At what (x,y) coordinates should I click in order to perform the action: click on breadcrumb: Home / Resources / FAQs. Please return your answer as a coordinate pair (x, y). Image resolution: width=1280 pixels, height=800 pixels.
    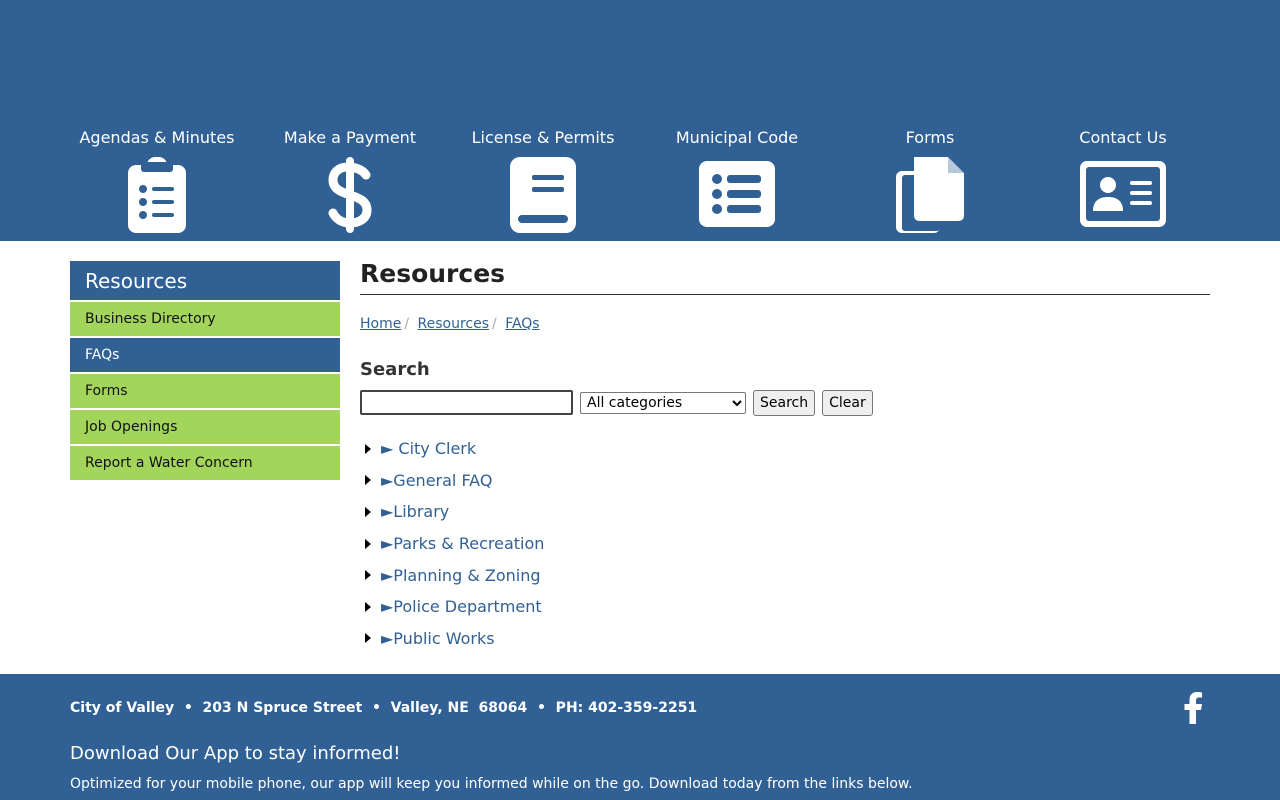
    Looking at the image, I should click on (785, 324).